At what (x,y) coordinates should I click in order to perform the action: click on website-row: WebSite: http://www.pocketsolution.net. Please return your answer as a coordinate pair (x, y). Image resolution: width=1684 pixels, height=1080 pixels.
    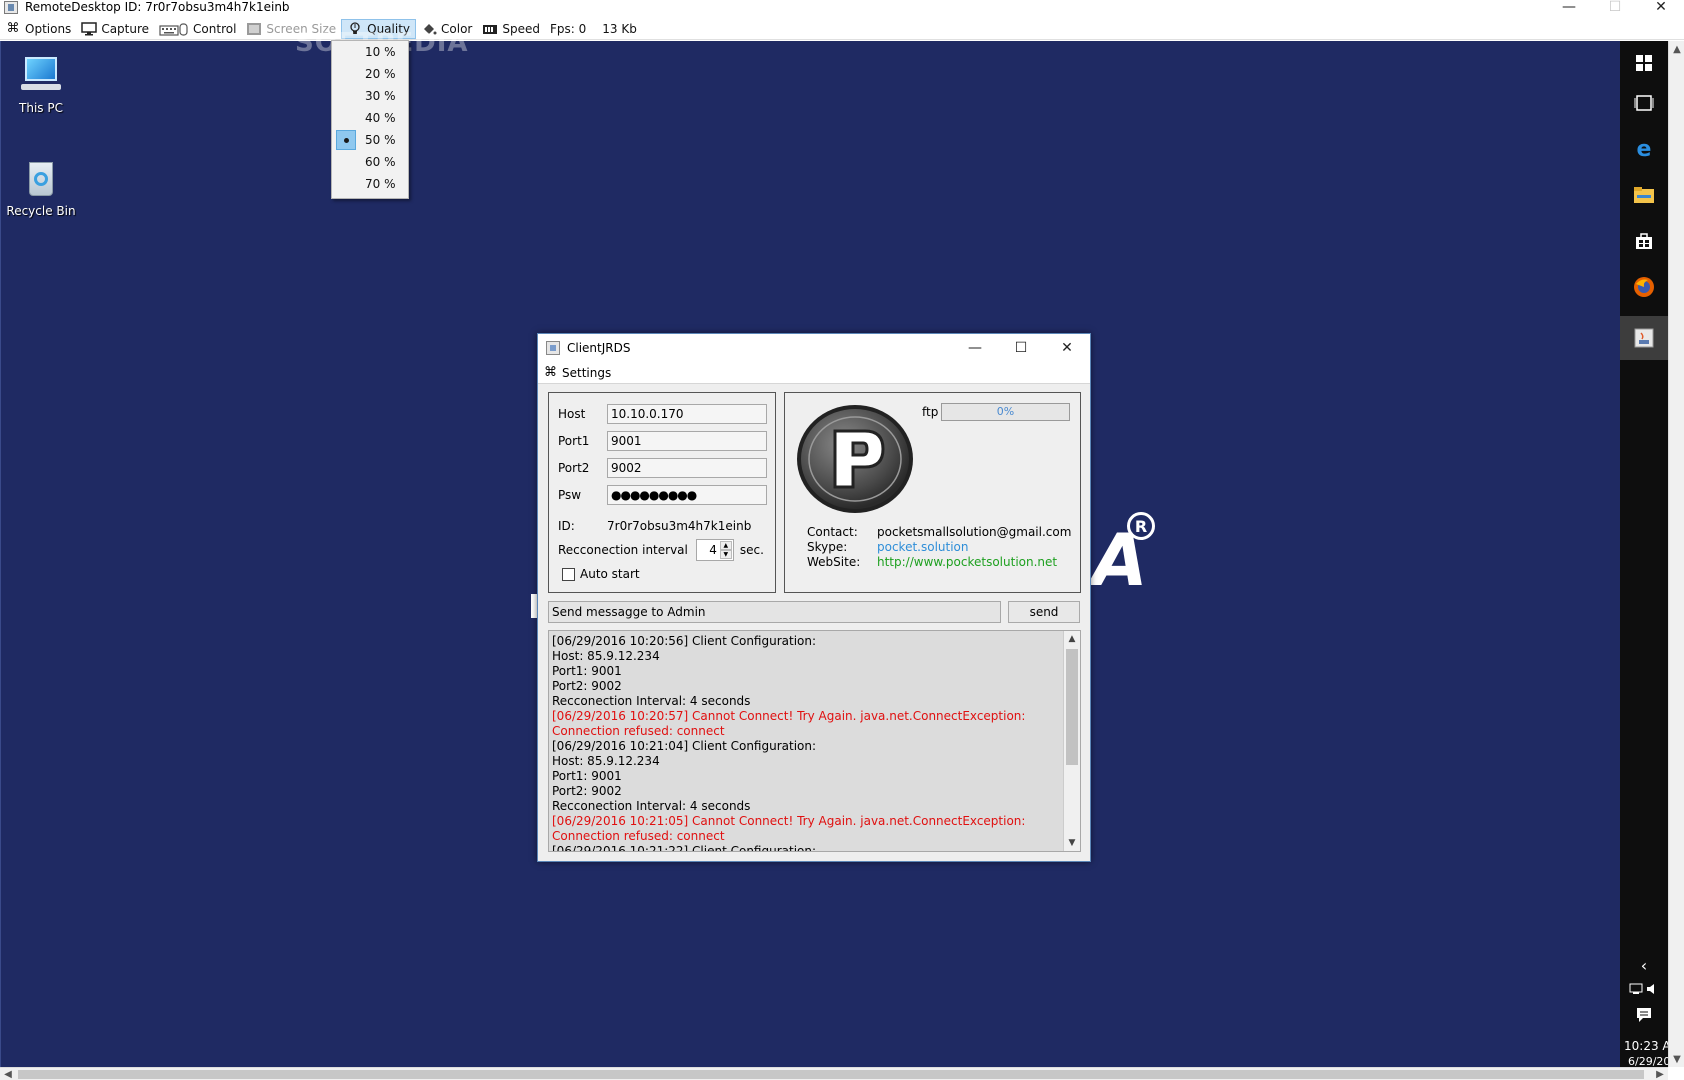
    Looking at the image, I should click on (932, 562).